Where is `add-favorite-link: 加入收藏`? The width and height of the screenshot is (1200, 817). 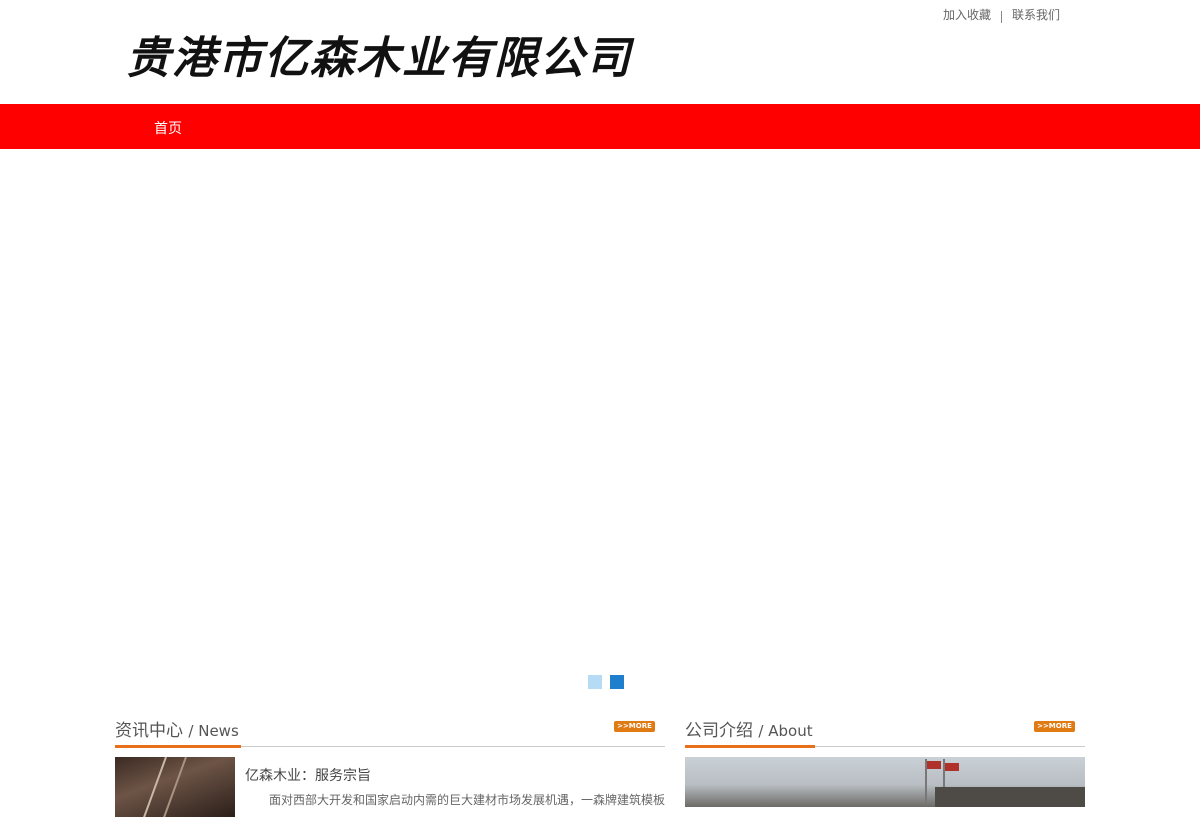 add-favorite-link: 加入收藏 is located at coordinates (967, 14).